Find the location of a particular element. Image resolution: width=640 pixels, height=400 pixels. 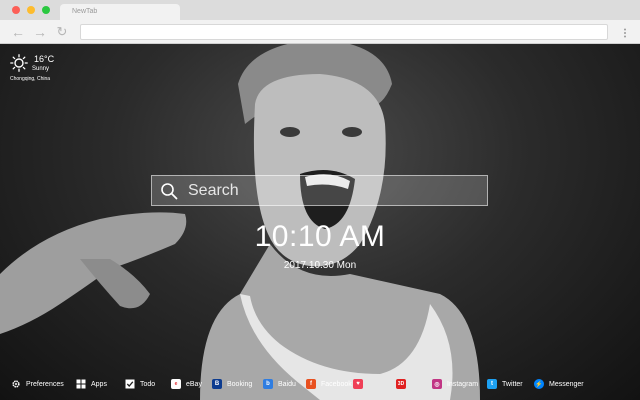

checkbox-icon is located at coordinates (130, 384).